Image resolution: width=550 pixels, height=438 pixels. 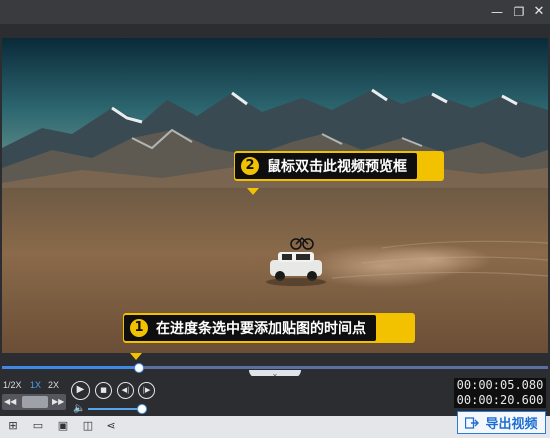 What do you see at coordinates (125, 390) in the screenshot?
I see `prev-frame-icon: ◀|` at bounding box center [125, 390].